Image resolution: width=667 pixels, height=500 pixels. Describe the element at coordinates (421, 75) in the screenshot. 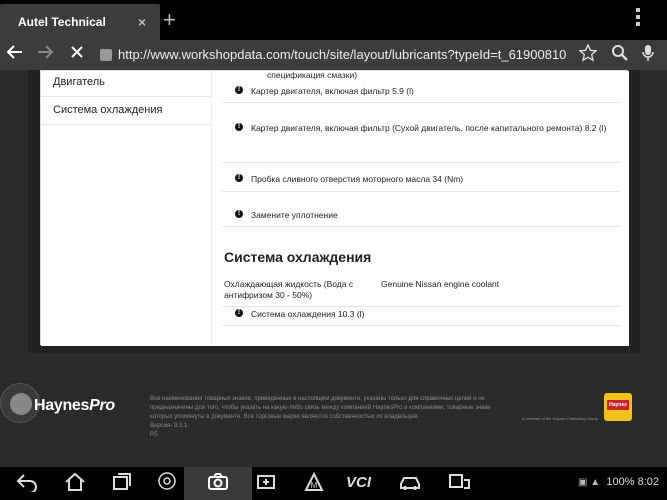

I see `list-item: спецификация смазки)` at that location.